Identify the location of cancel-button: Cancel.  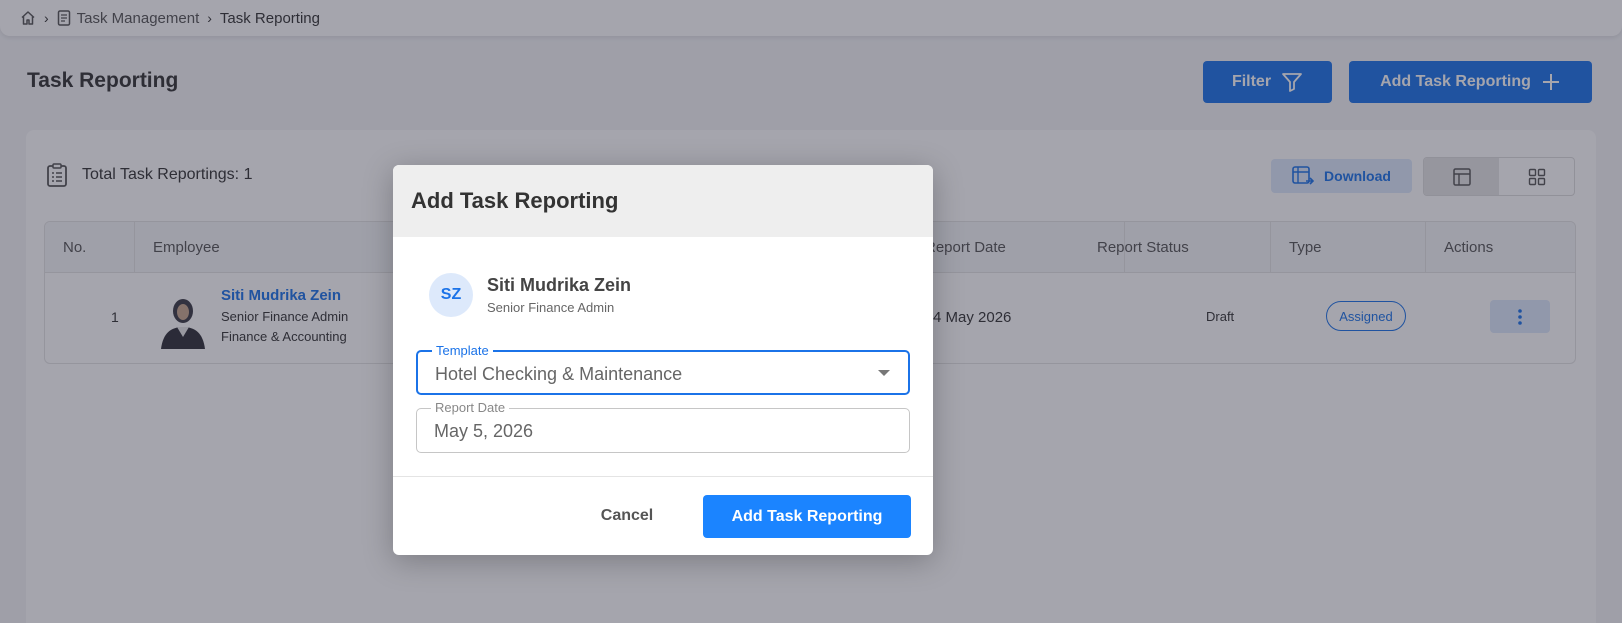
(627, 516).